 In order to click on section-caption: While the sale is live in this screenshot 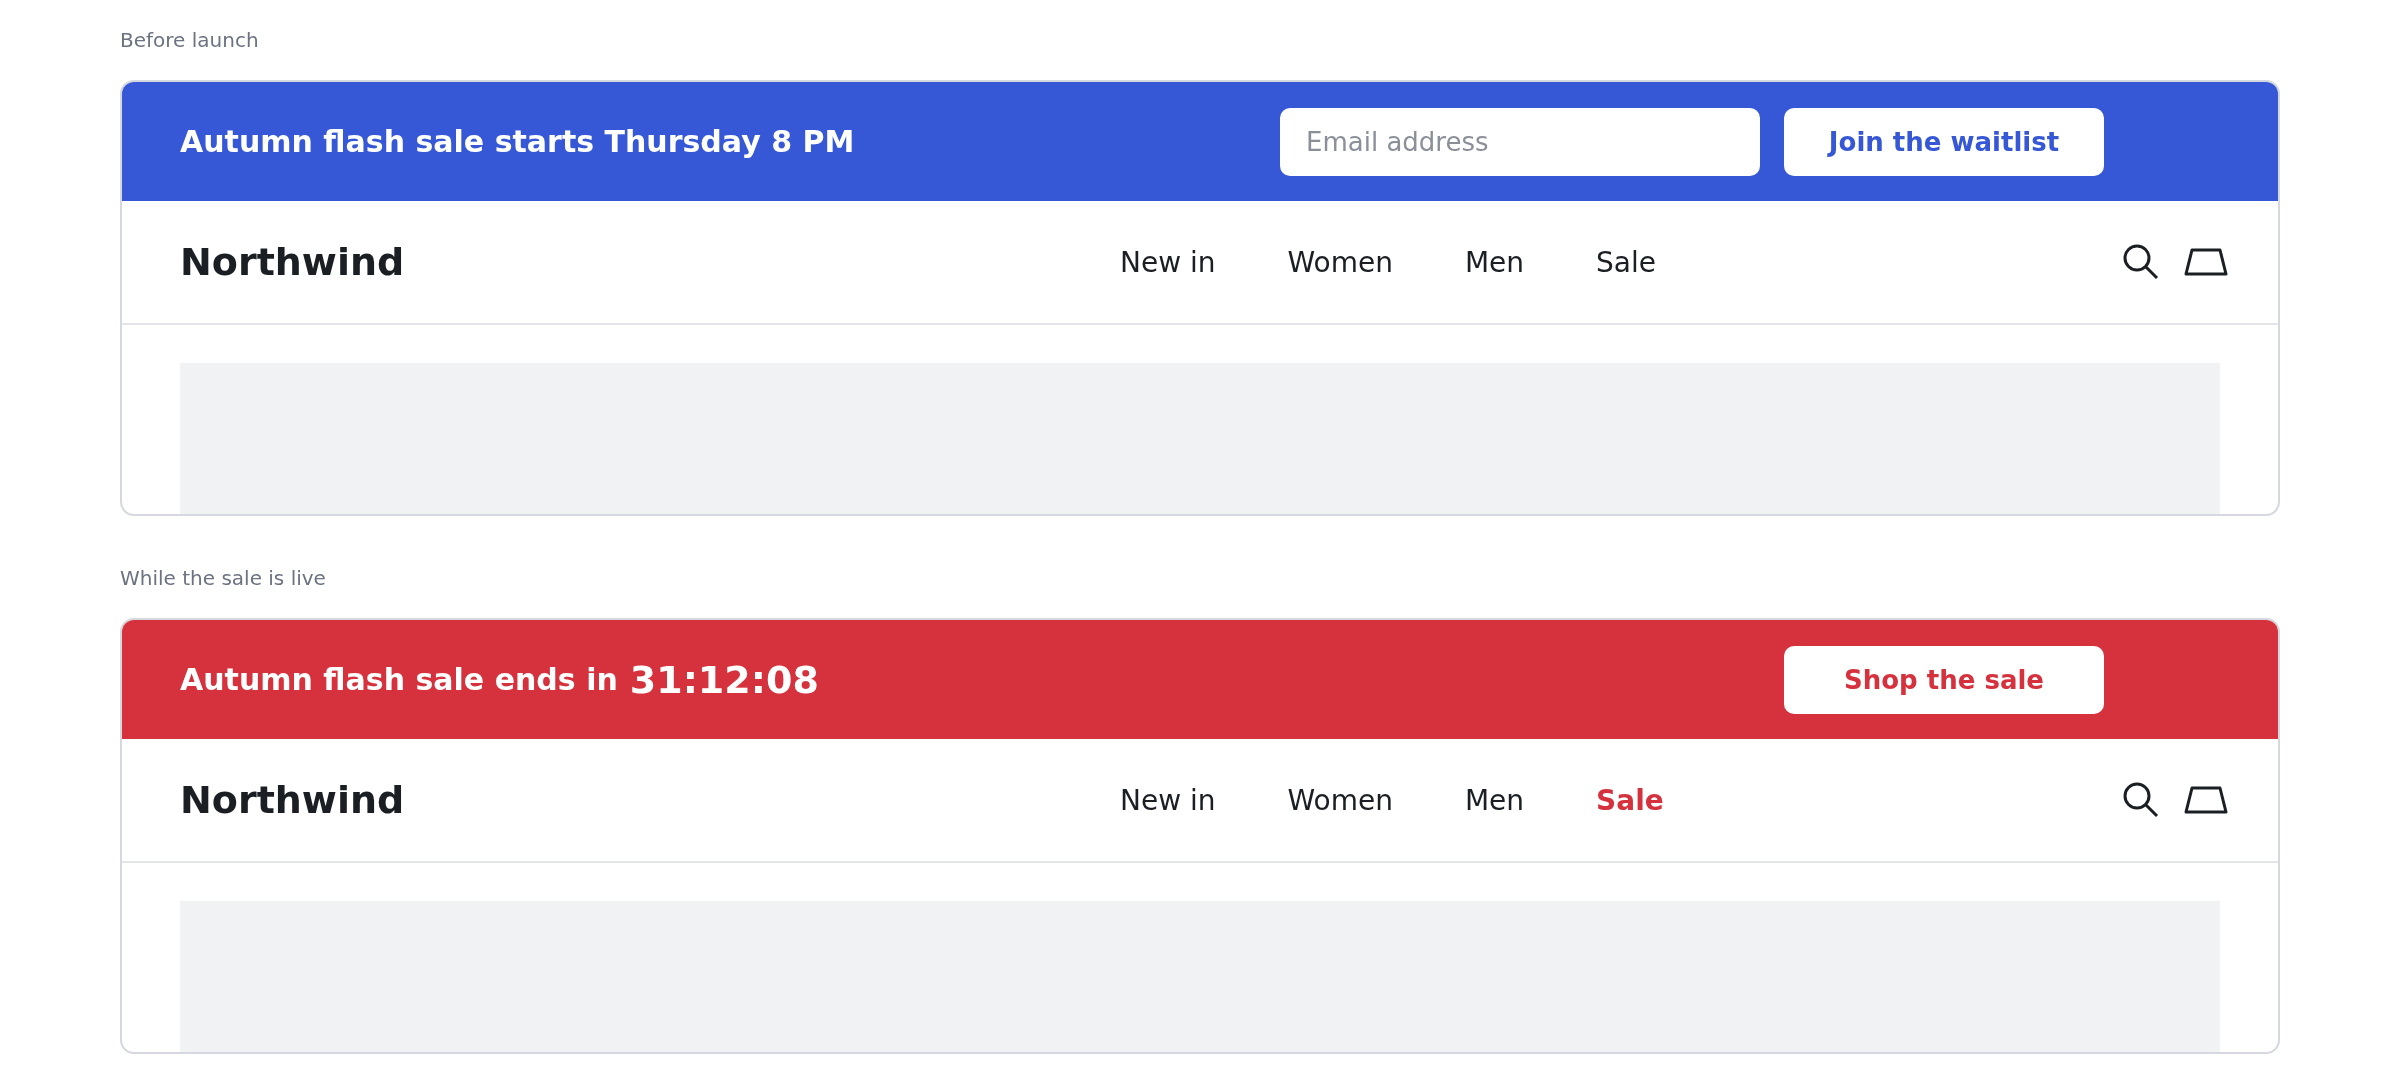, I will do `click(223, 578)`.